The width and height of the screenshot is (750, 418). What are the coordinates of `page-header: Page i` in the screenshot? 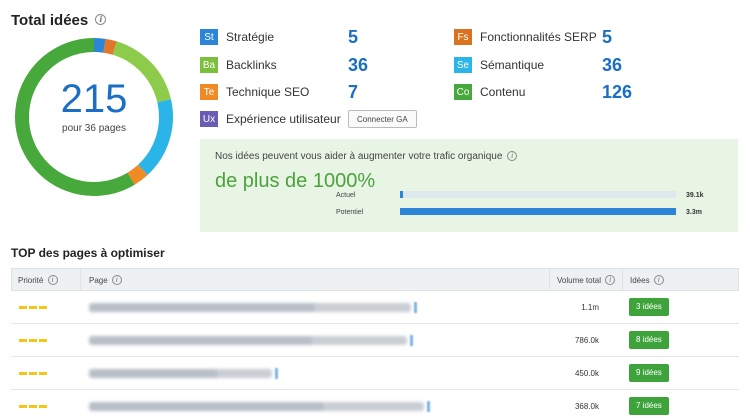 It's located at (105, 279).